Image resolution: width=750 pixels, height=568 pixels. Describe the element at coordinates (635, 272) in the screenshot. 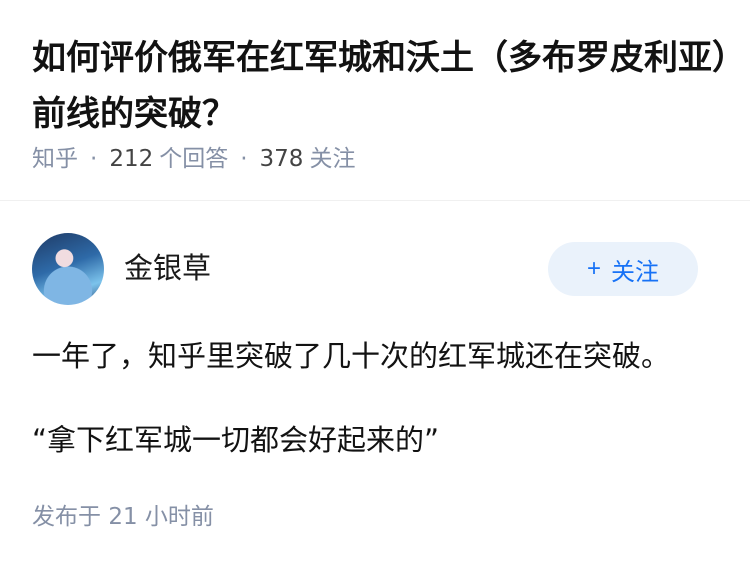

I see `follow-button-label: 关注` at that location.